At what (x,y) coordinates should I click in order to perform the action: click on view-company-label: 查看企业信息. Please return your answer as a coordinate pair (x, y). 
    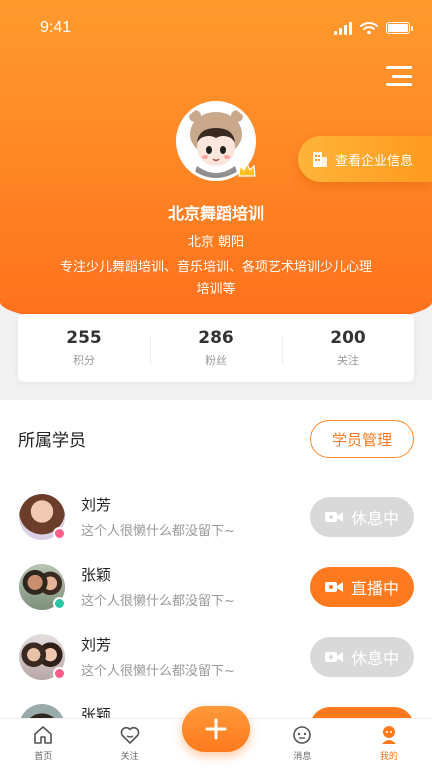
    Looking at the image, I should click on (374, 161).